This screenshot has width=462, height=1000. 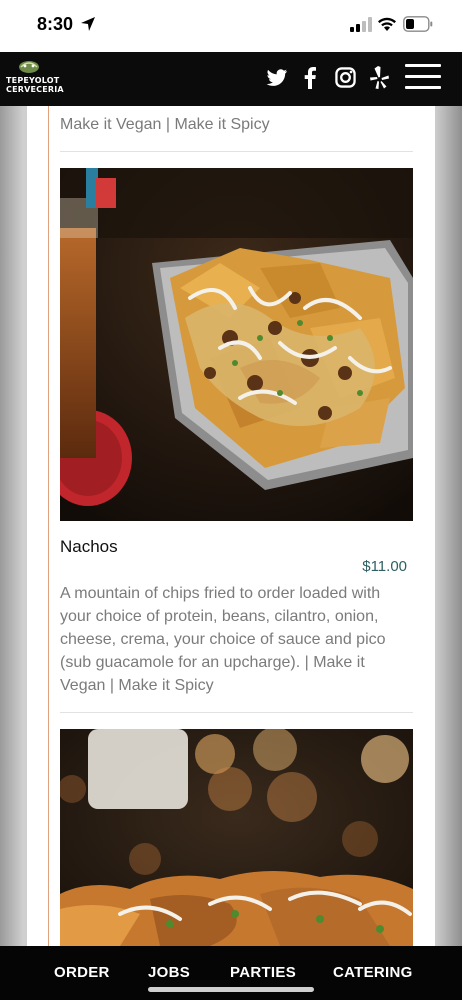 I want to click on home-indicator, so click(x=231, y=989).